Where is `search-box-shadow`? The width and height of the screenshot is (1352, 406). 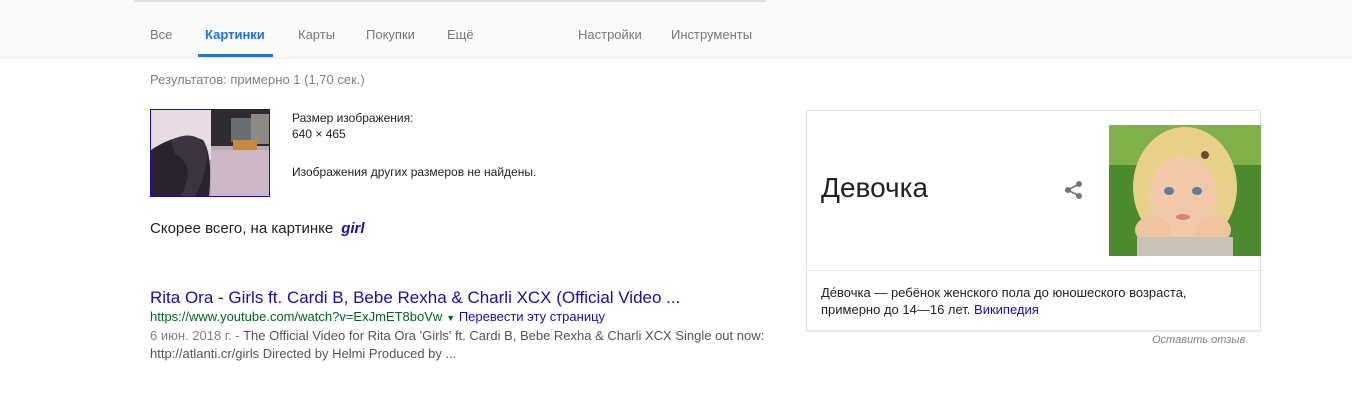 search-box-shadow is located at coordinates (450, 1).